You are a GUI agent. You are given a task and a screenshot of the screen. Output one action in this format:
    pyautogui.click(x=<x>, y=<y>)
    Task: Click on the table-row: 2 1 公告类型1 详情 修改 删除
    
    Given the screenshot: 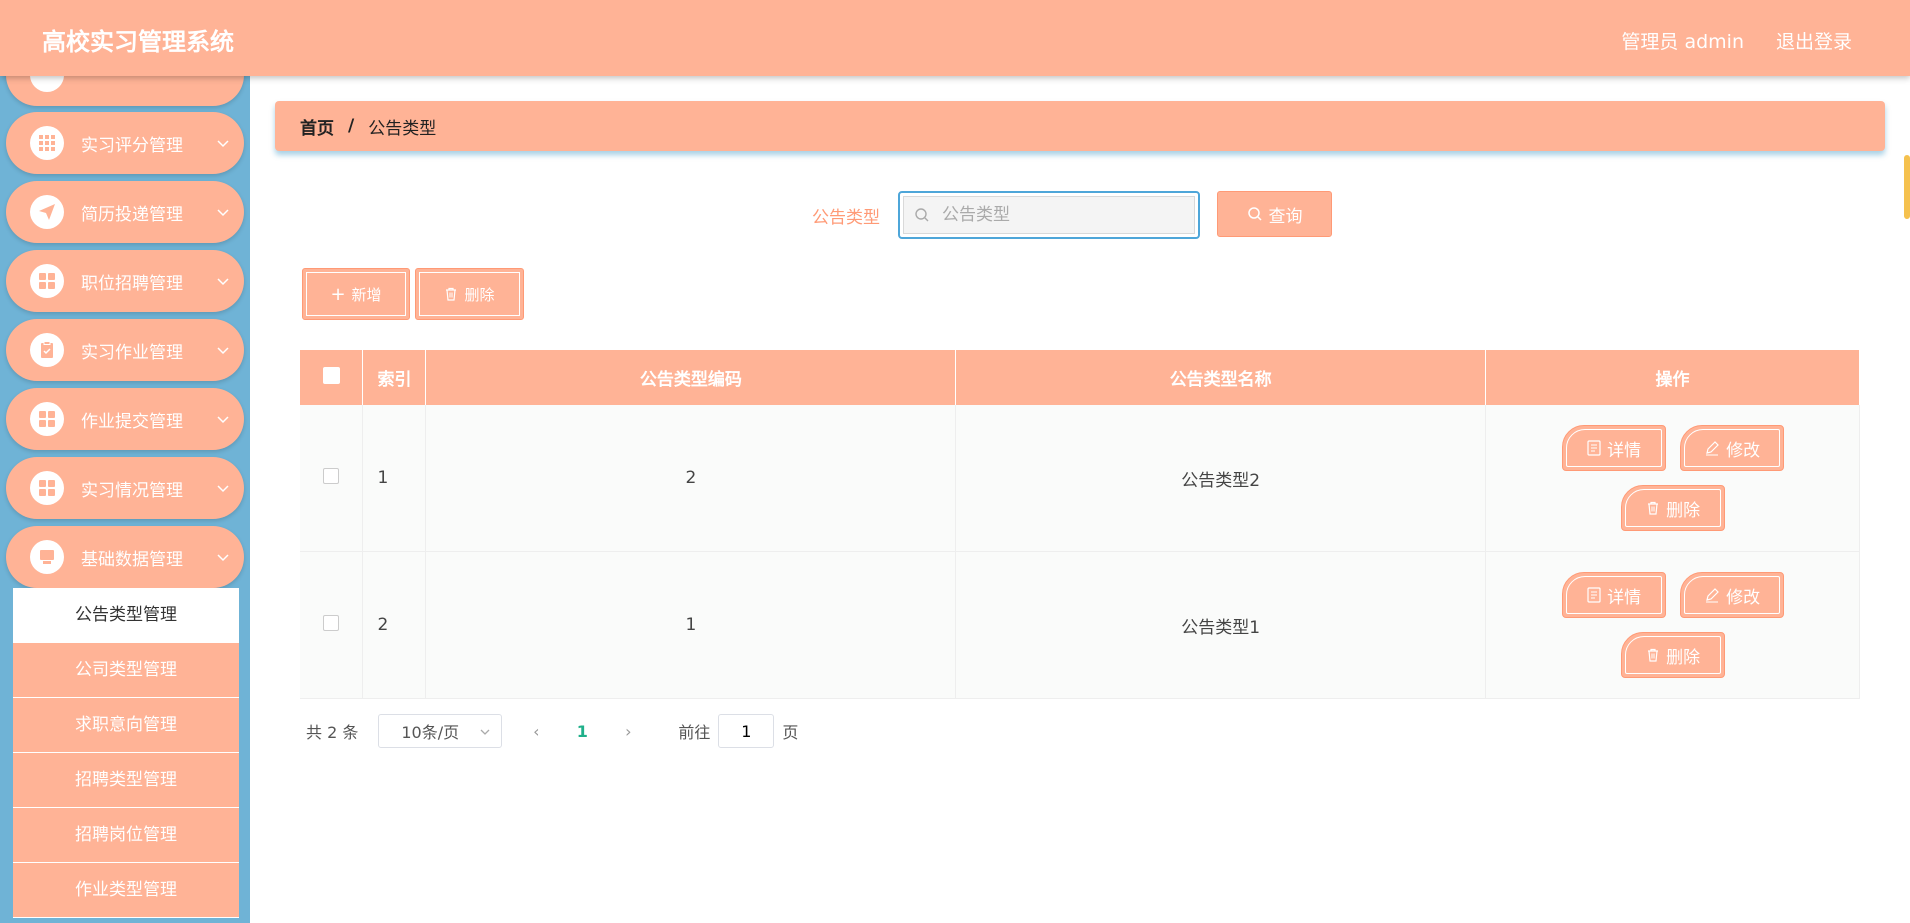 What is the action you would take?
    pyautogui.click(x=1080, y=625)
    